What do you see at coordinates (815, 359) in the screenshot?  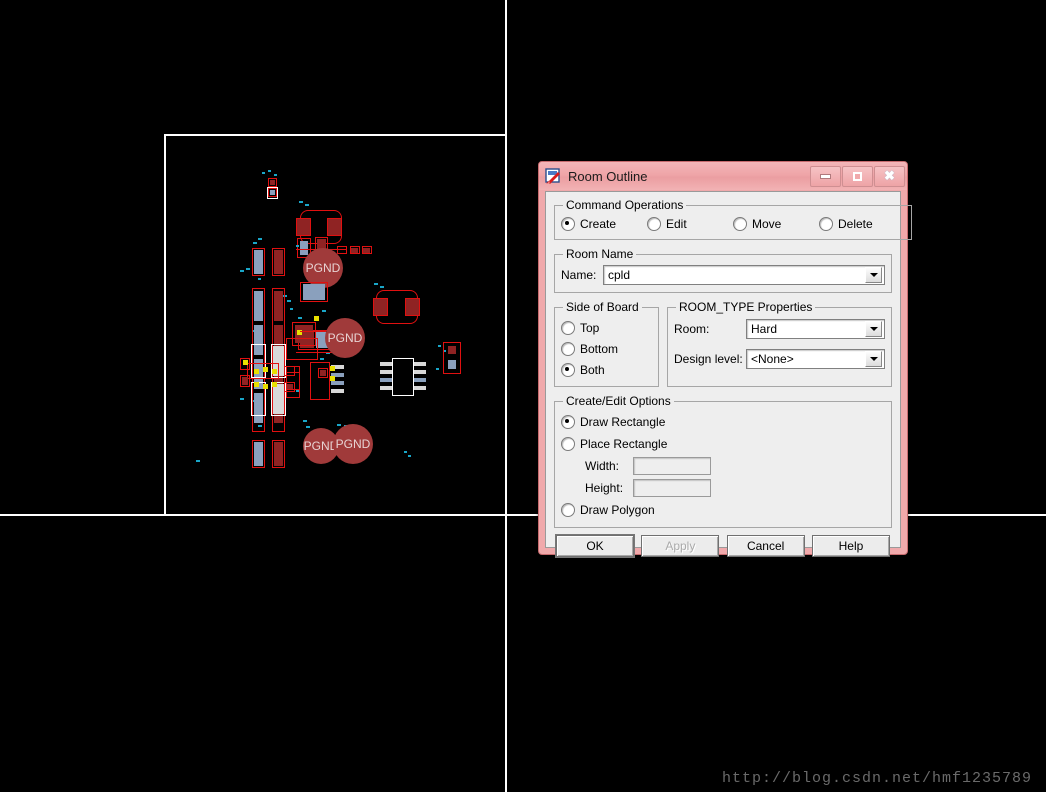 I see `design-level-combo: <None>` at bounding box center [815, 359].